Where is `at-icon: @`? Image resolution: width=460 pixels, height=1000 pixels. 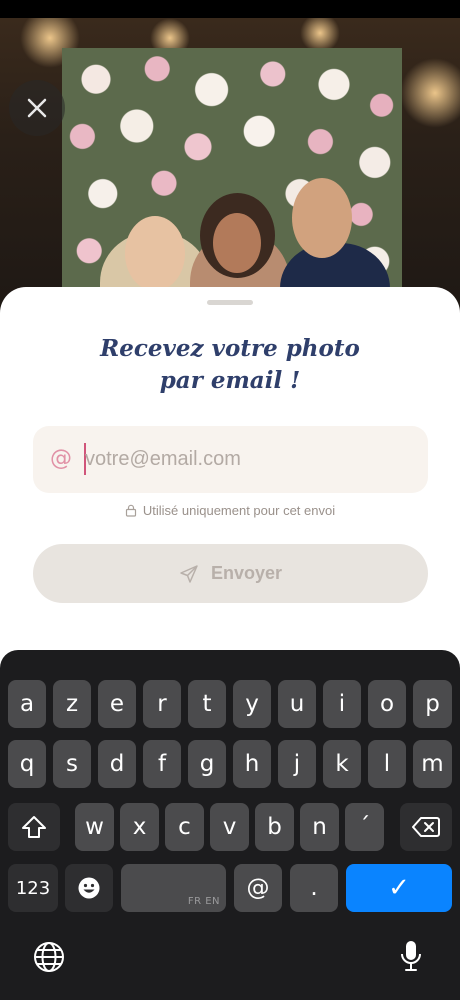 at-icon: @ is located at coordinates (61, 458).